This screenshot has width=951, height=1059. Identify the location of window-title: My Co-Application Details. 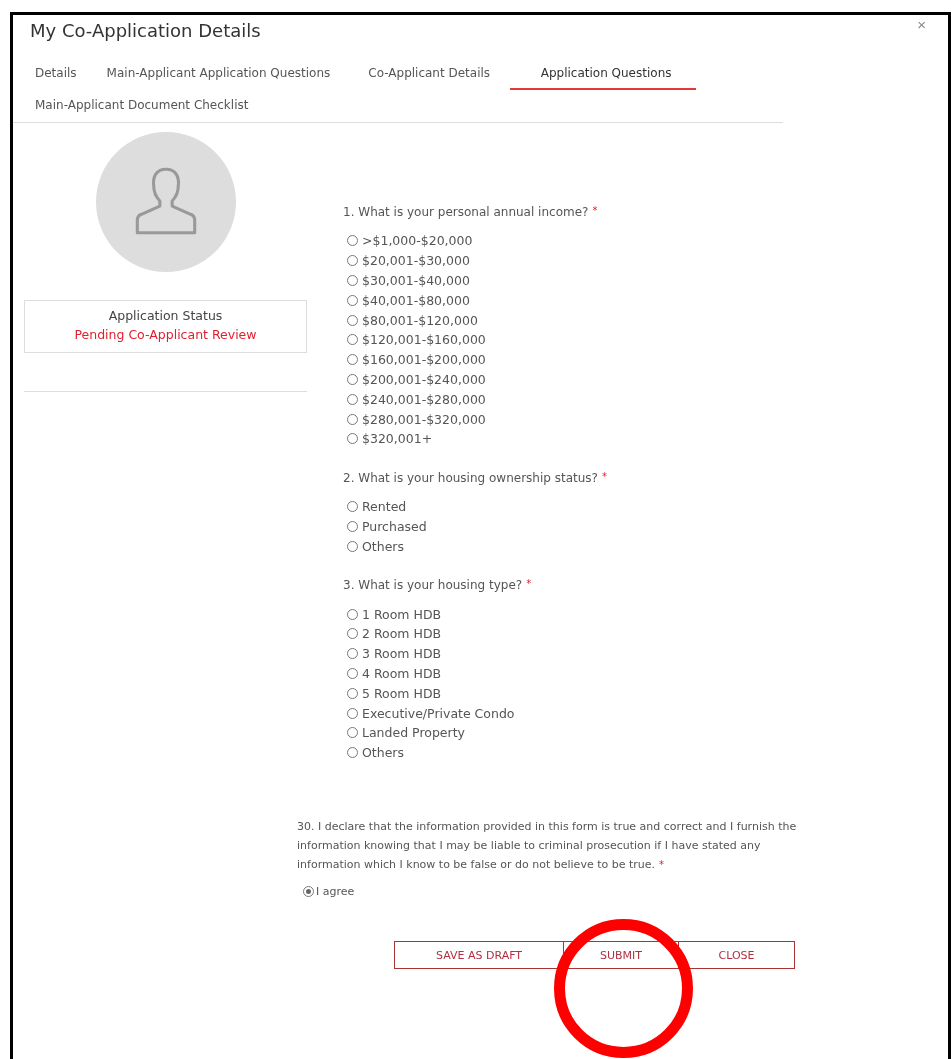
(145, 30).